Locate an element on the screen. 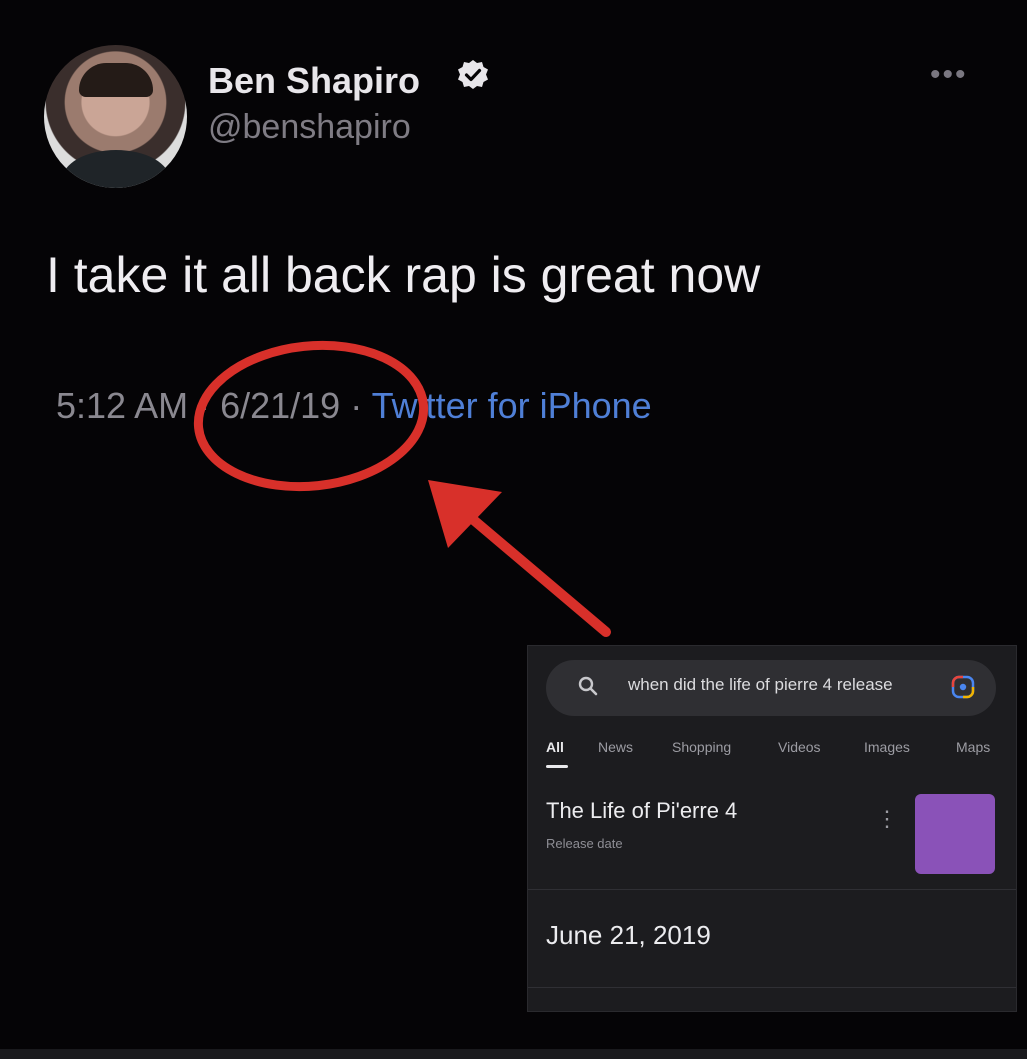 The image size is (1027, 1059). result-subtitle: Release date is located at coordinates (584, 843).